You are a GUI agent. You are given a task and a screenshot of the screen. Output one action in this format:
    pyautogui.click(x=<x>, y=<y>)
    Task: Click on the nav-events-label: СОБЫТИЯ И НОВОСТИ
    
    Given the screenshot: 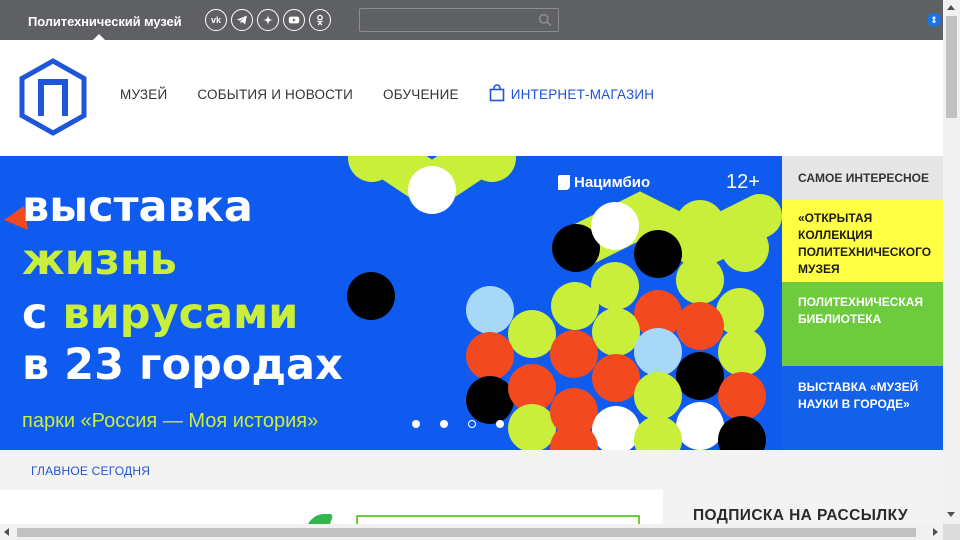 What is the action you would take?
    pyautogui.click(x=275, y=94)
    